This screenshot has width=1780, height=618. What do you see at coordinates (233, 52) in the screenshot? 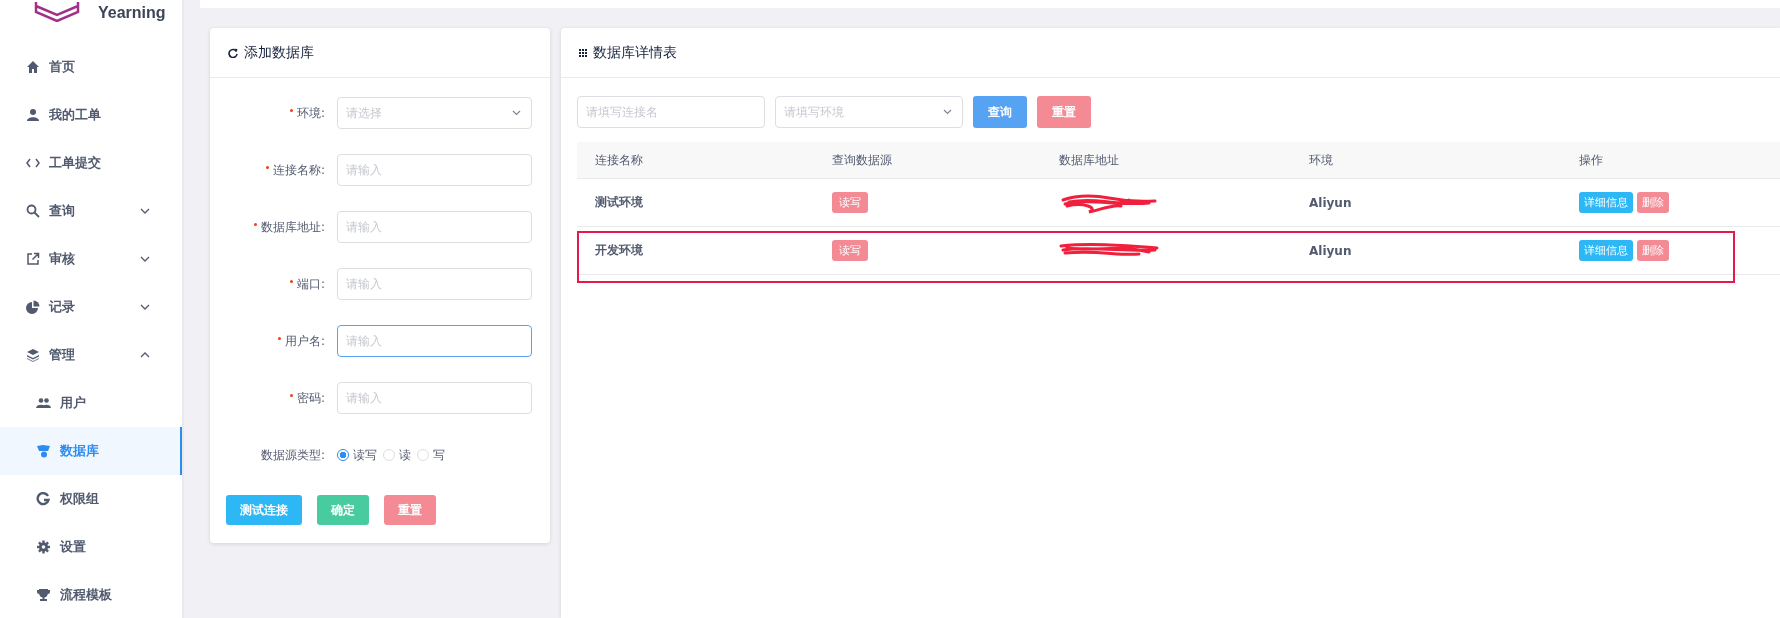
I see `refresh-icon` at bounding box center [233, 52].